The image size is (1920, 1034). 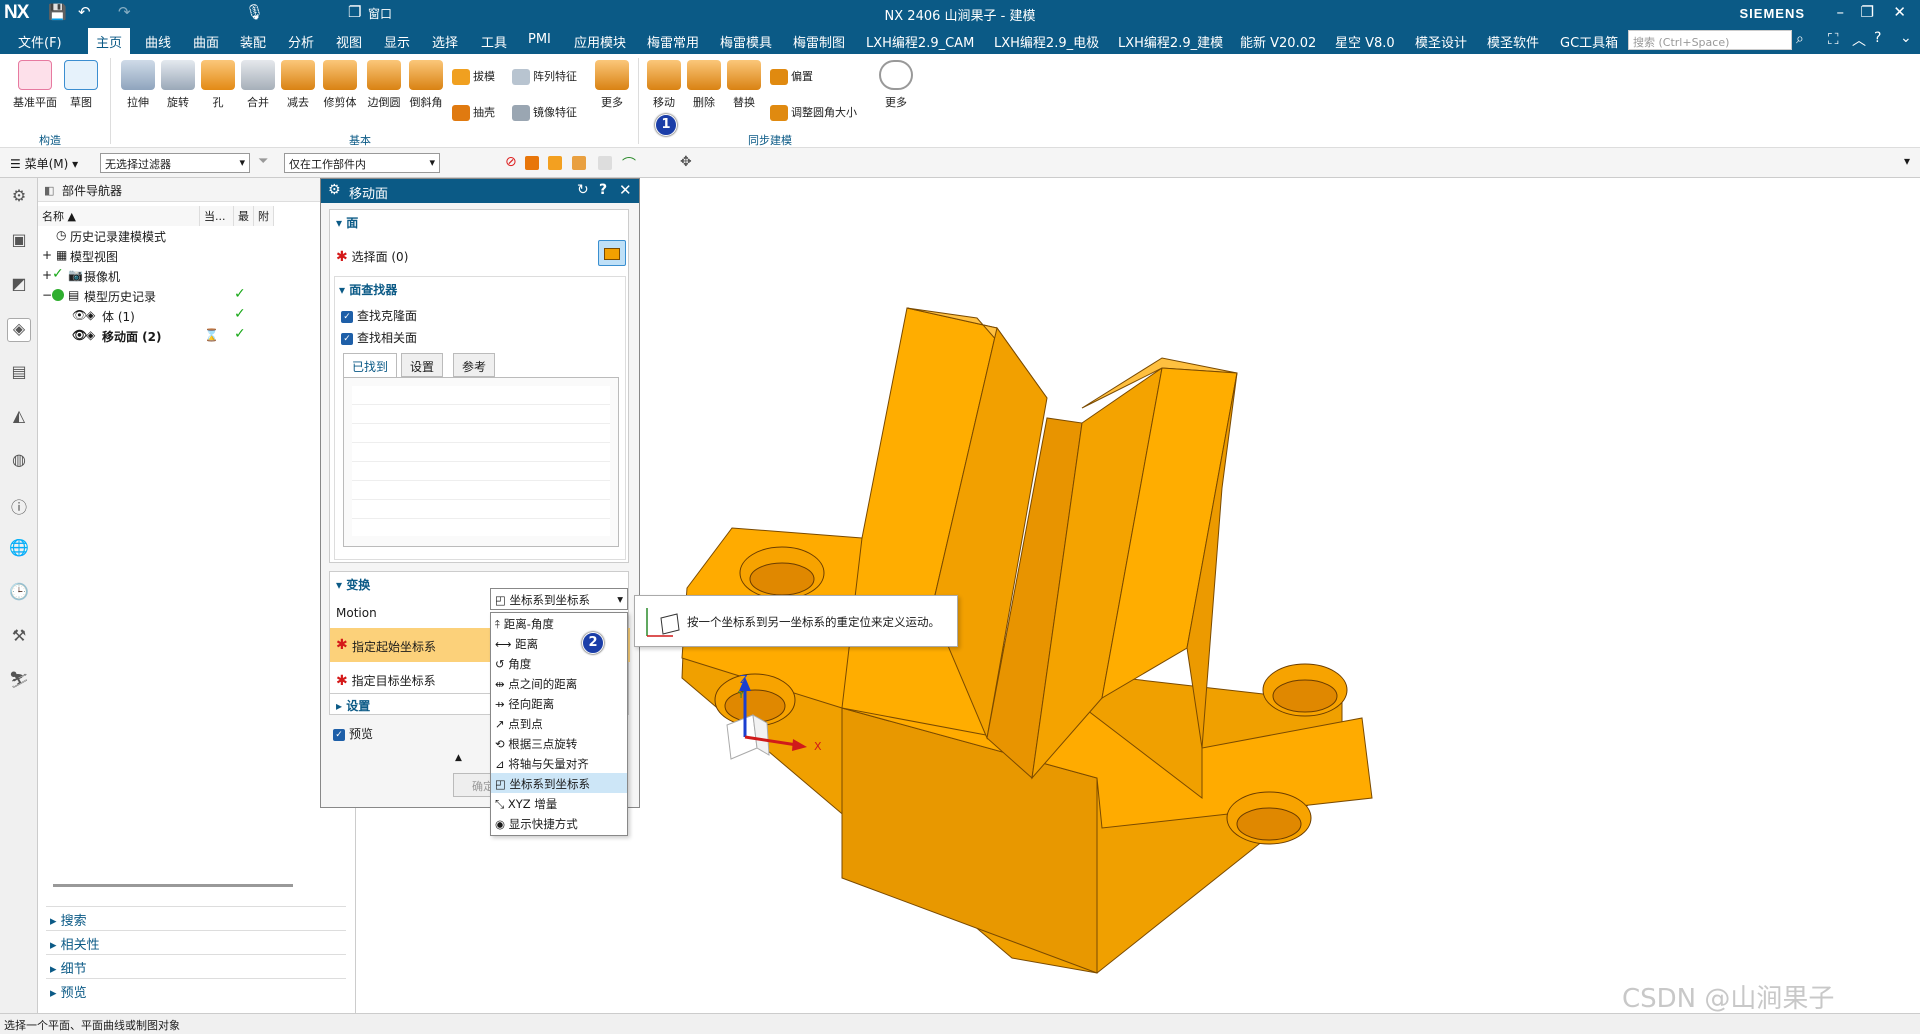 What do you see at coordinates (744, 85) in the screenshot?
I see `replace-face-button: 替换` at bounding box center [744, 85].